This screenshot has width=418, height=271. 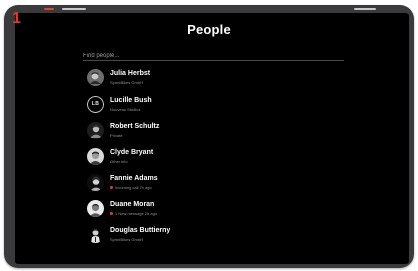 What do you see at coordinates (132, 204) in the screenshot?
I see `person-name: Duane Moran` at bounding box center [132, 204].